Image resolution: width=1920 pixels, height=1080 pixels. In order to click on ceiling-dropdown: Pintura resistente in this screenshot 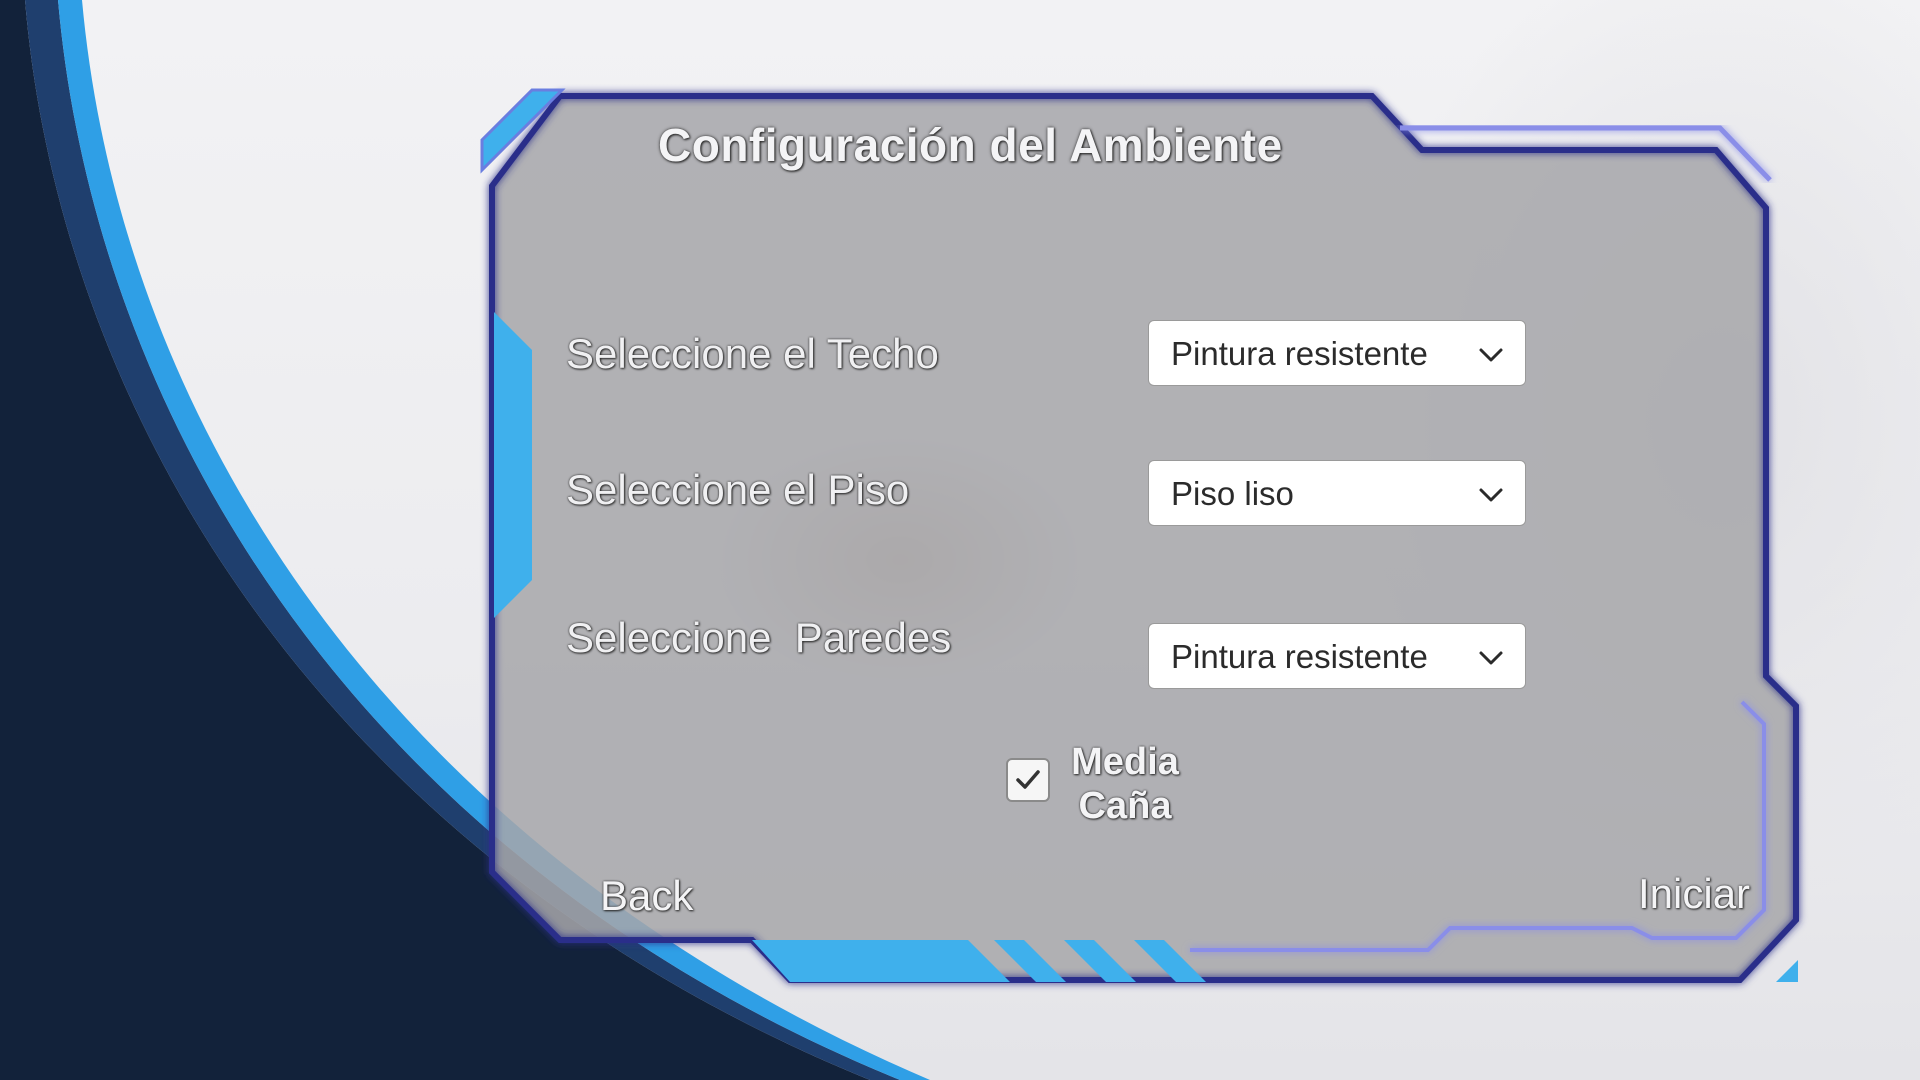, I will do `click(1337, 353)`.